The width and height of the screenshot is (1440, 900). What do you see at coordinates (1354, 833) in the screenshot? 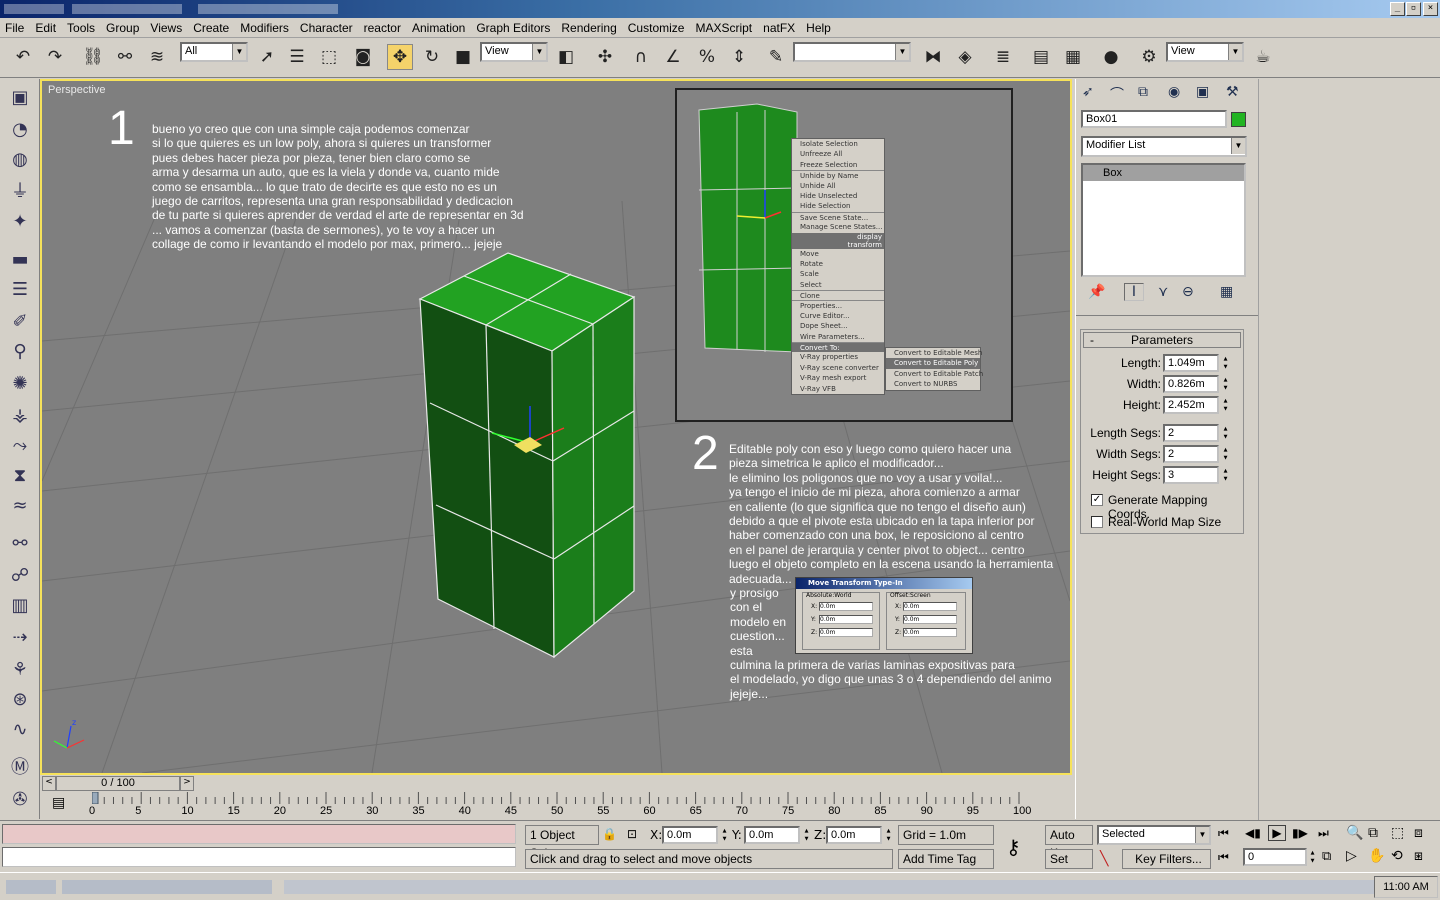
I see `zoom-icon: 🔍` at bounding box center [1354, 833].